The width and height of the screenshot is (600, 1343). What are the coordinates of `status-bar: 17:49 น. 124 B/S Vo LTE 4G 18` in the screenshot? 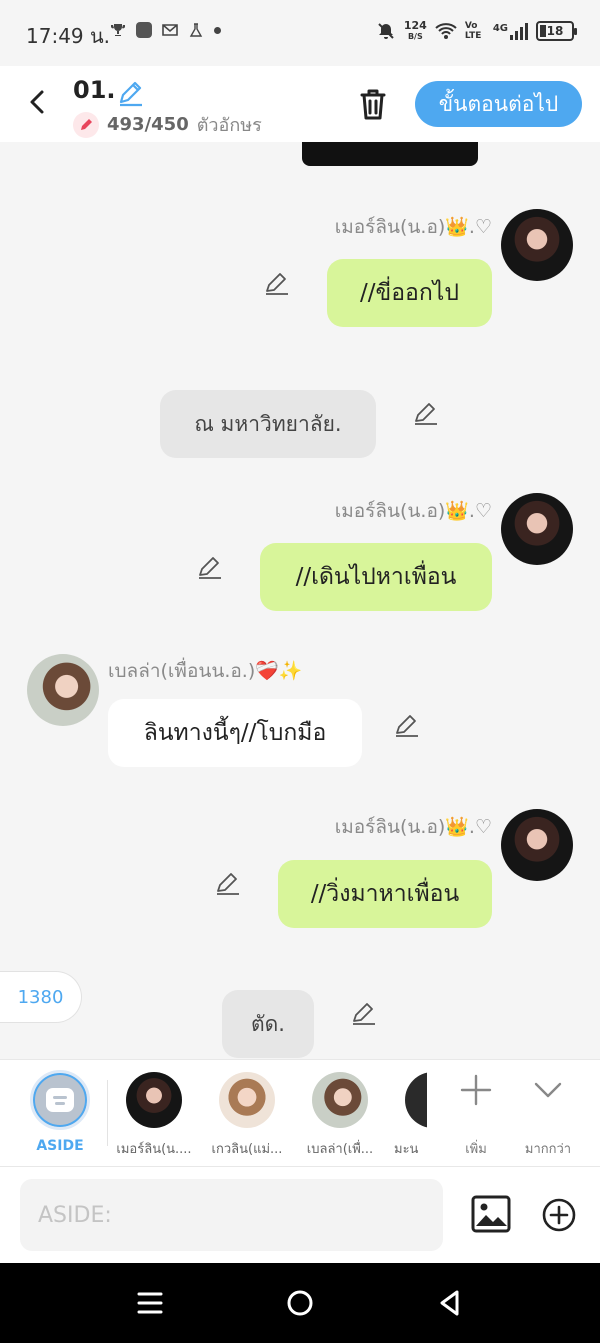 It's located at (300, 33).